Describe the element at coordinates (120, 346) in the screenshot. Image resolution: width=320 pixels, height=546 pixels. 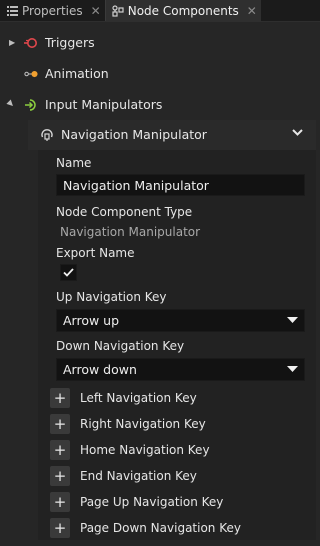
I see `down-navigation-key-label: Down Navigation Key` at that location.